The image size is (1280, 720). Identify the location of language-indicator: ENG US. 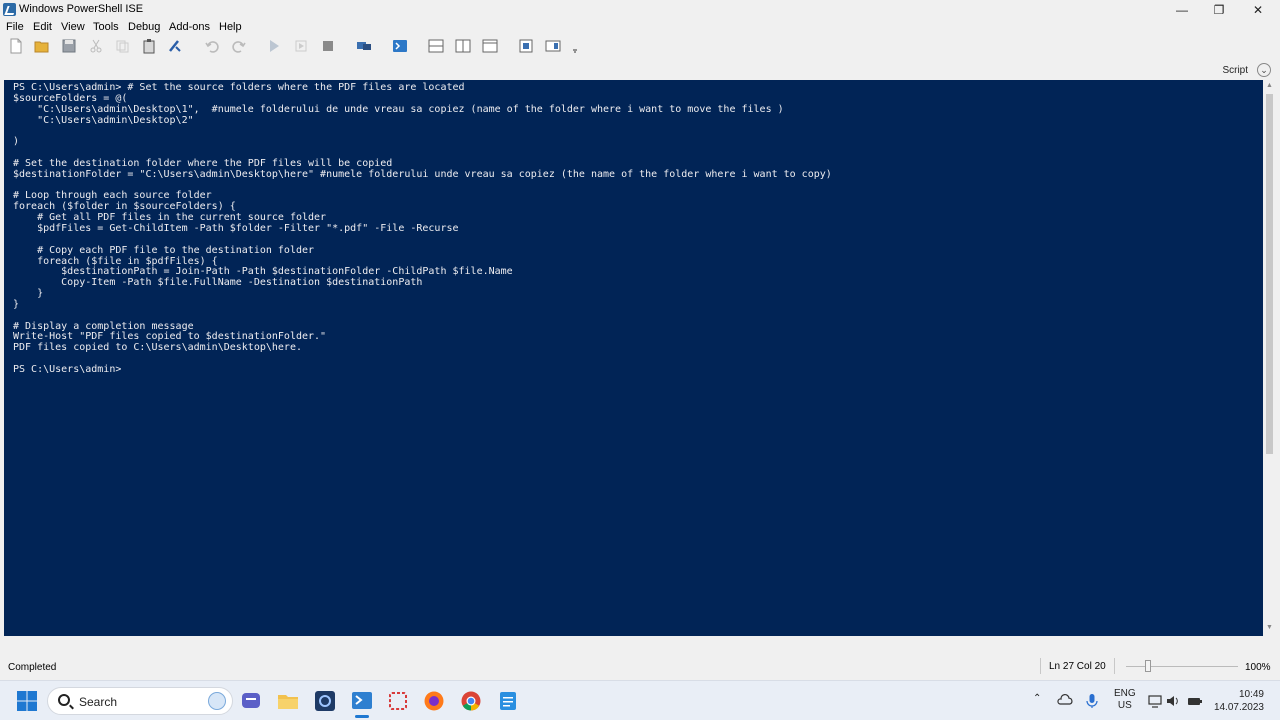
(1125, 700).